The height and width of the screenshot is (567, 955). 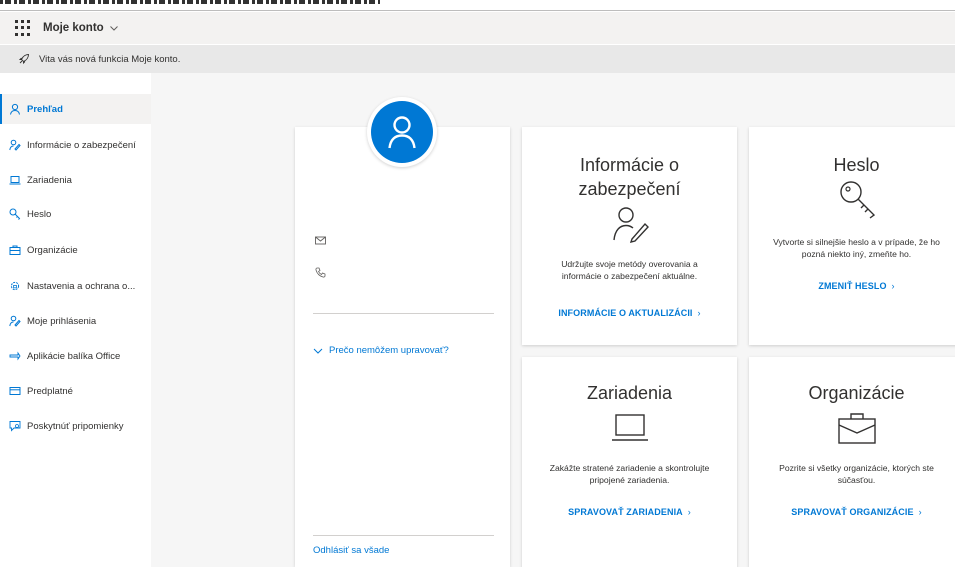 What do you see at coordinates (629, 264) in the screenshot?
I see `tile-description: Udržujte svoje metódy overovania a` at bounding box center [629, 264].